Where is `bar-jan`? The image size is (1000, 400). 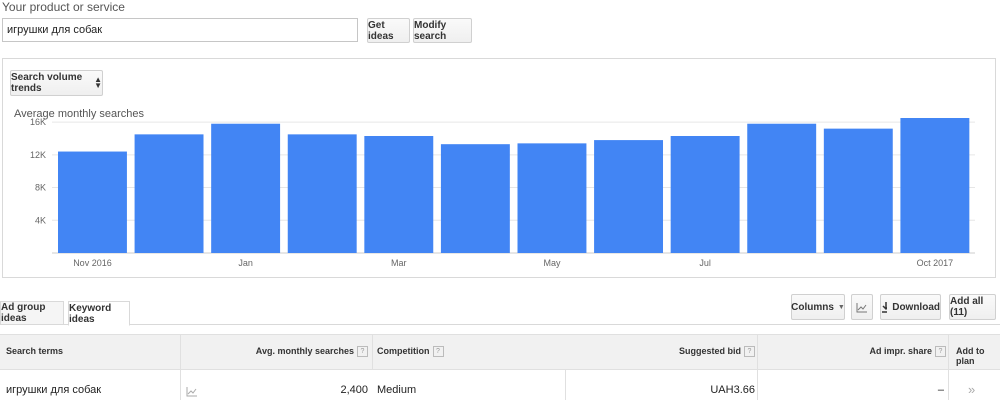 bar-jan is located at coordinates (246, 188).